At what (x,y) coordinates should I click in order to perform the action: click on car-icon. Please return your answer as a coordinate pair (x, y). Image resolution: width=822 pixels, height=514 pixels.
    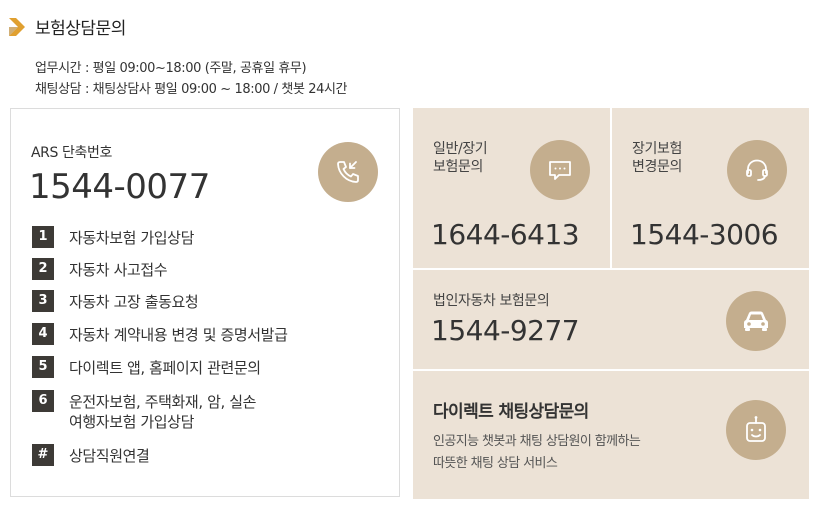
    Looking at the image, I should click on (756, 321).